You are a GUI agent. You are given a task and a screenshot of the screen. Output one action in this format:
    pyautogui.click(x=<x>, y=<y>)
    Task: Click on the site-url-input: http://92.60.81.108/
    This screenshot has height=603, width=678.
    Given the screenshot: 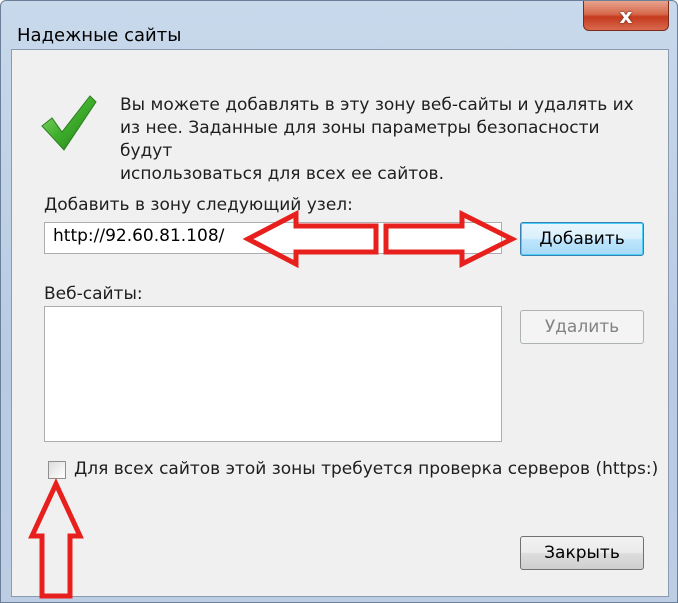 What is the action you would take?
    pyautogui.click(x=273, y=238)
    